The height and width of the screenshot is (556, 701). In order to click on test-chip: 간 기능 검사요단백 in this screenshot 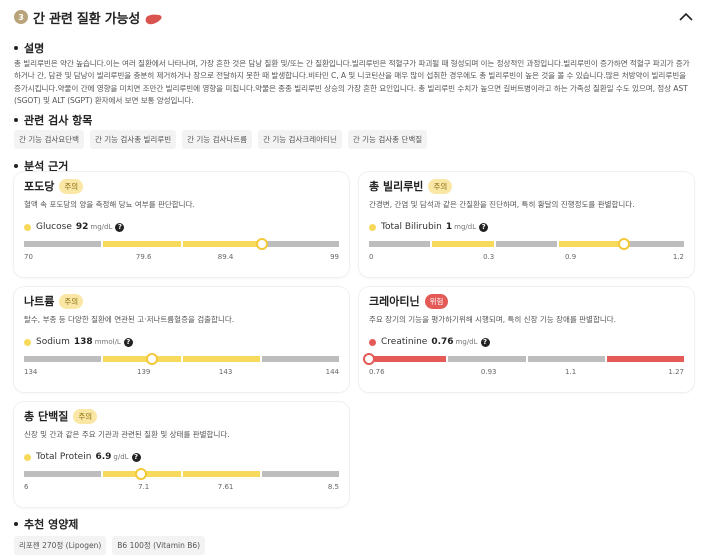, I will do `click(49, 139)`.